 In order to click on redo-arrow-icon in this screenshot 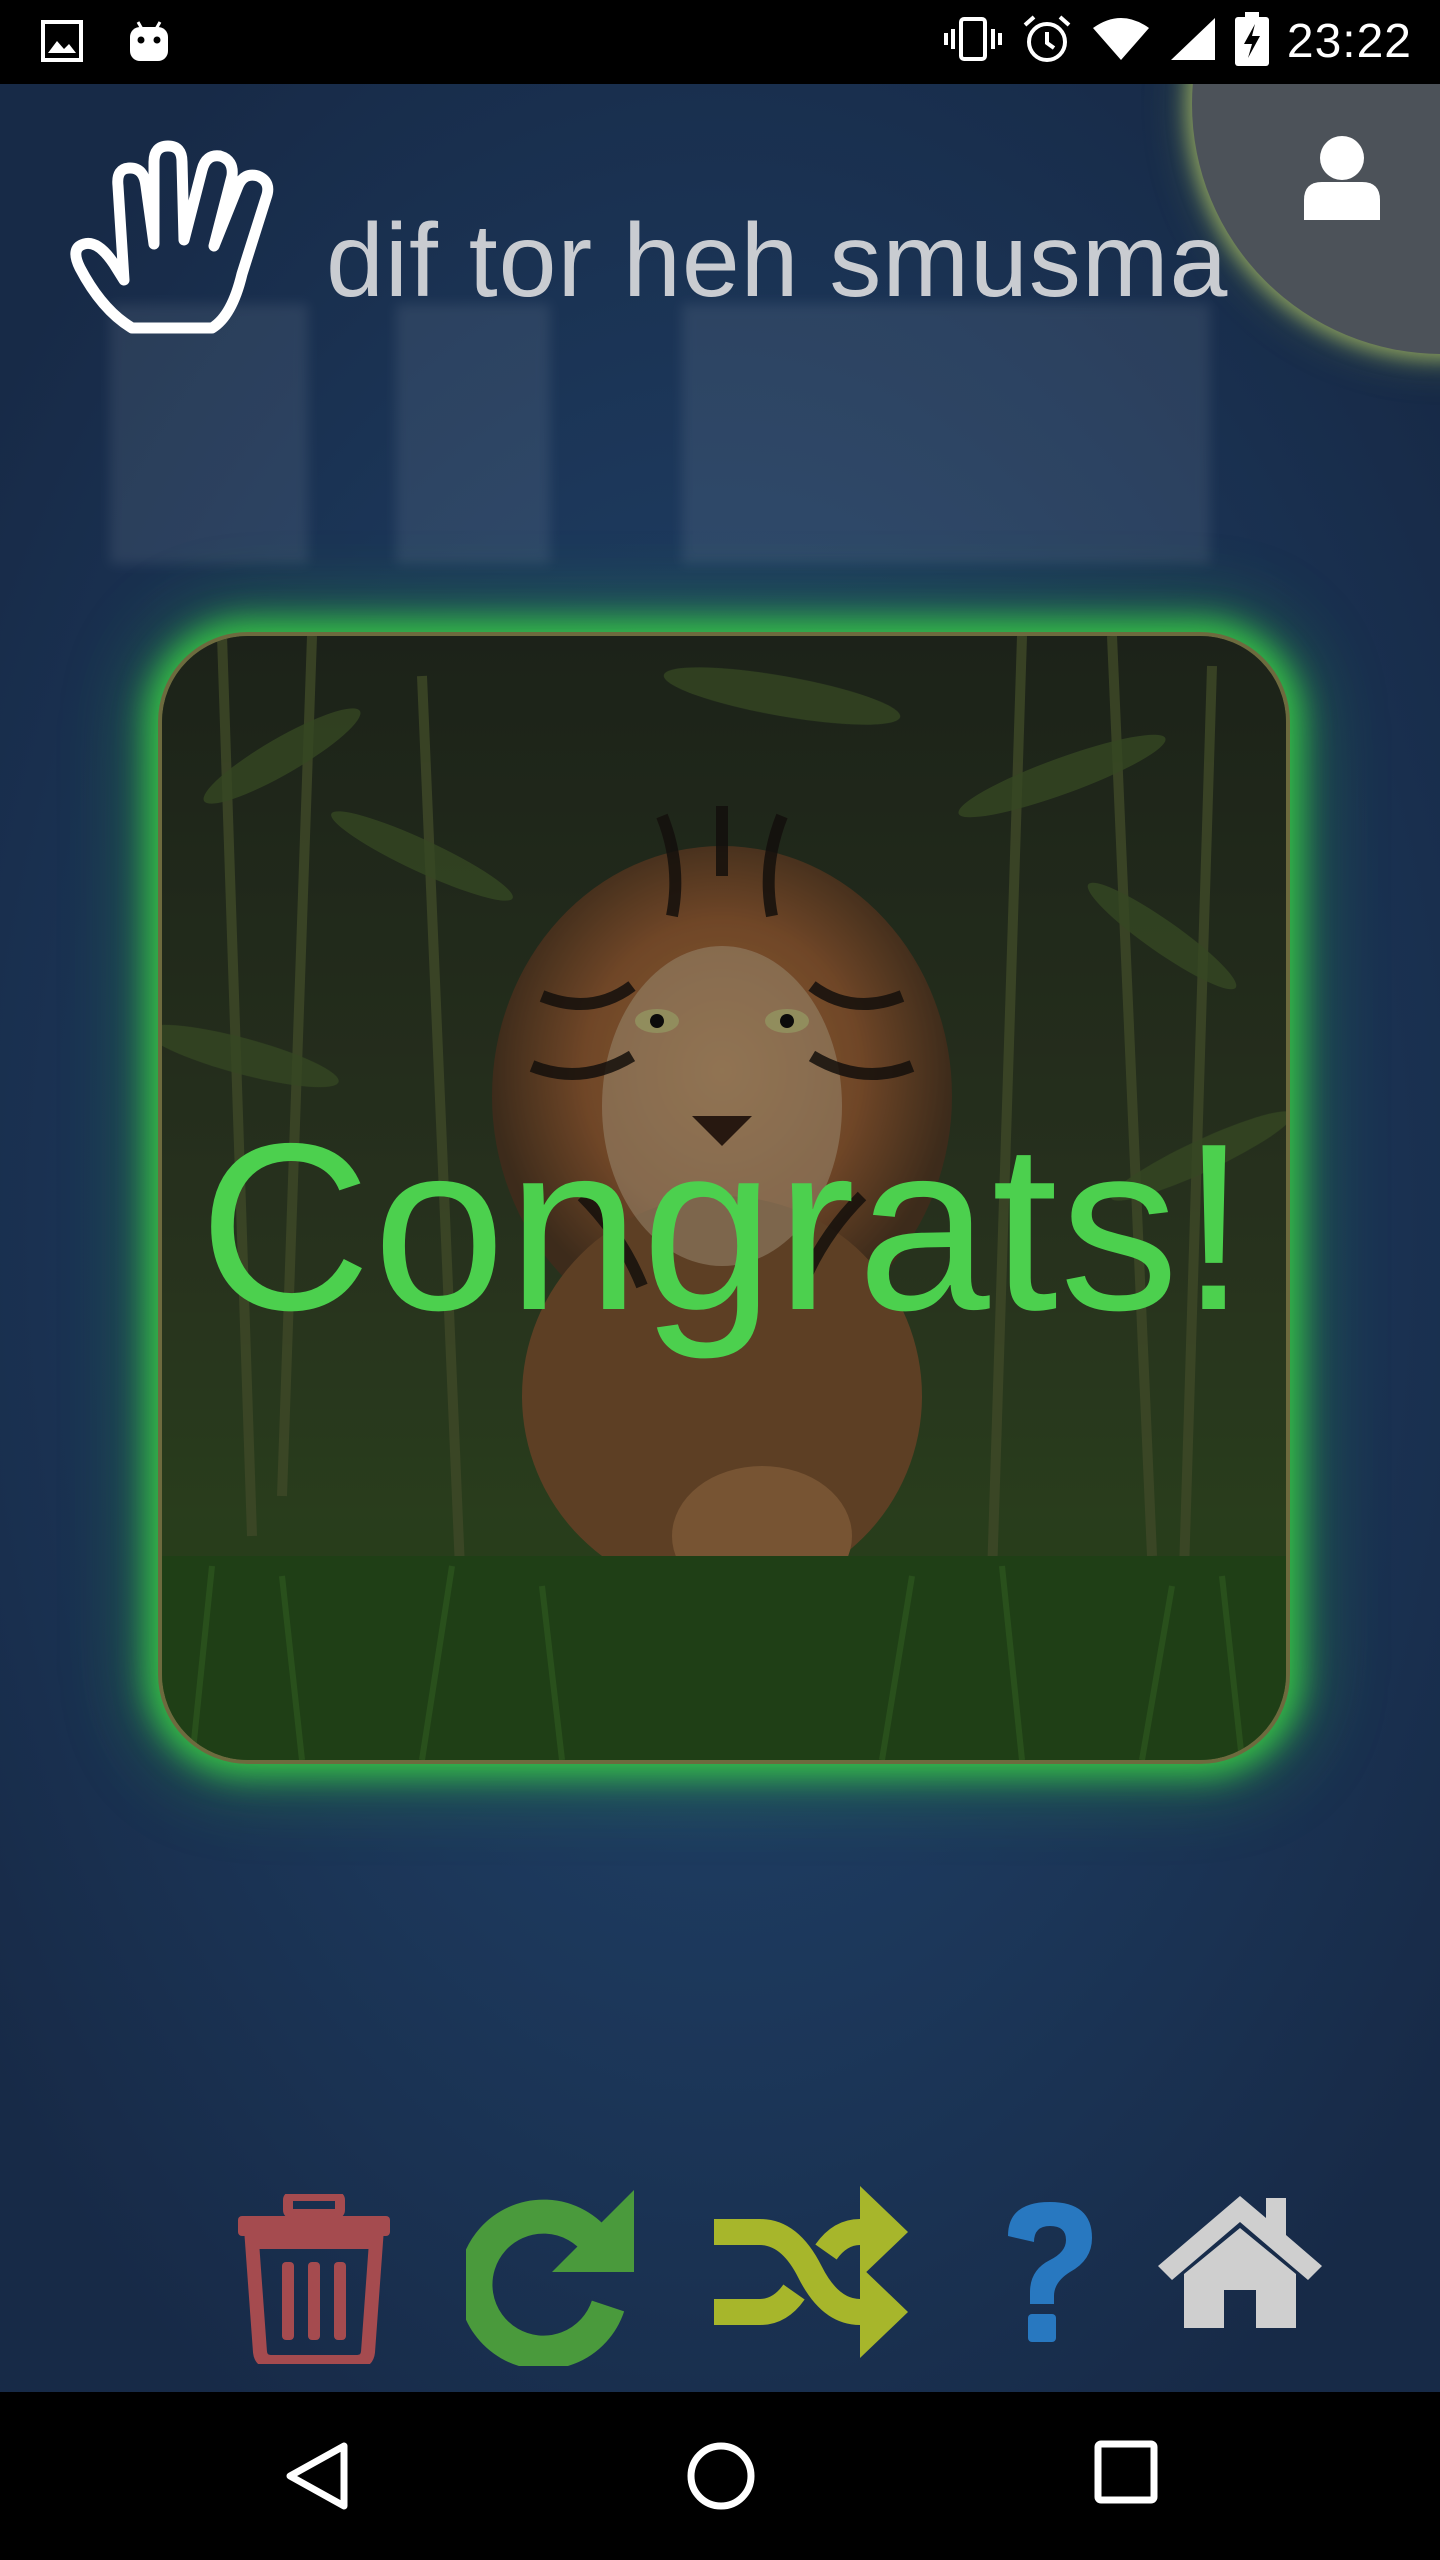, I will do `click(548, 2278)`.